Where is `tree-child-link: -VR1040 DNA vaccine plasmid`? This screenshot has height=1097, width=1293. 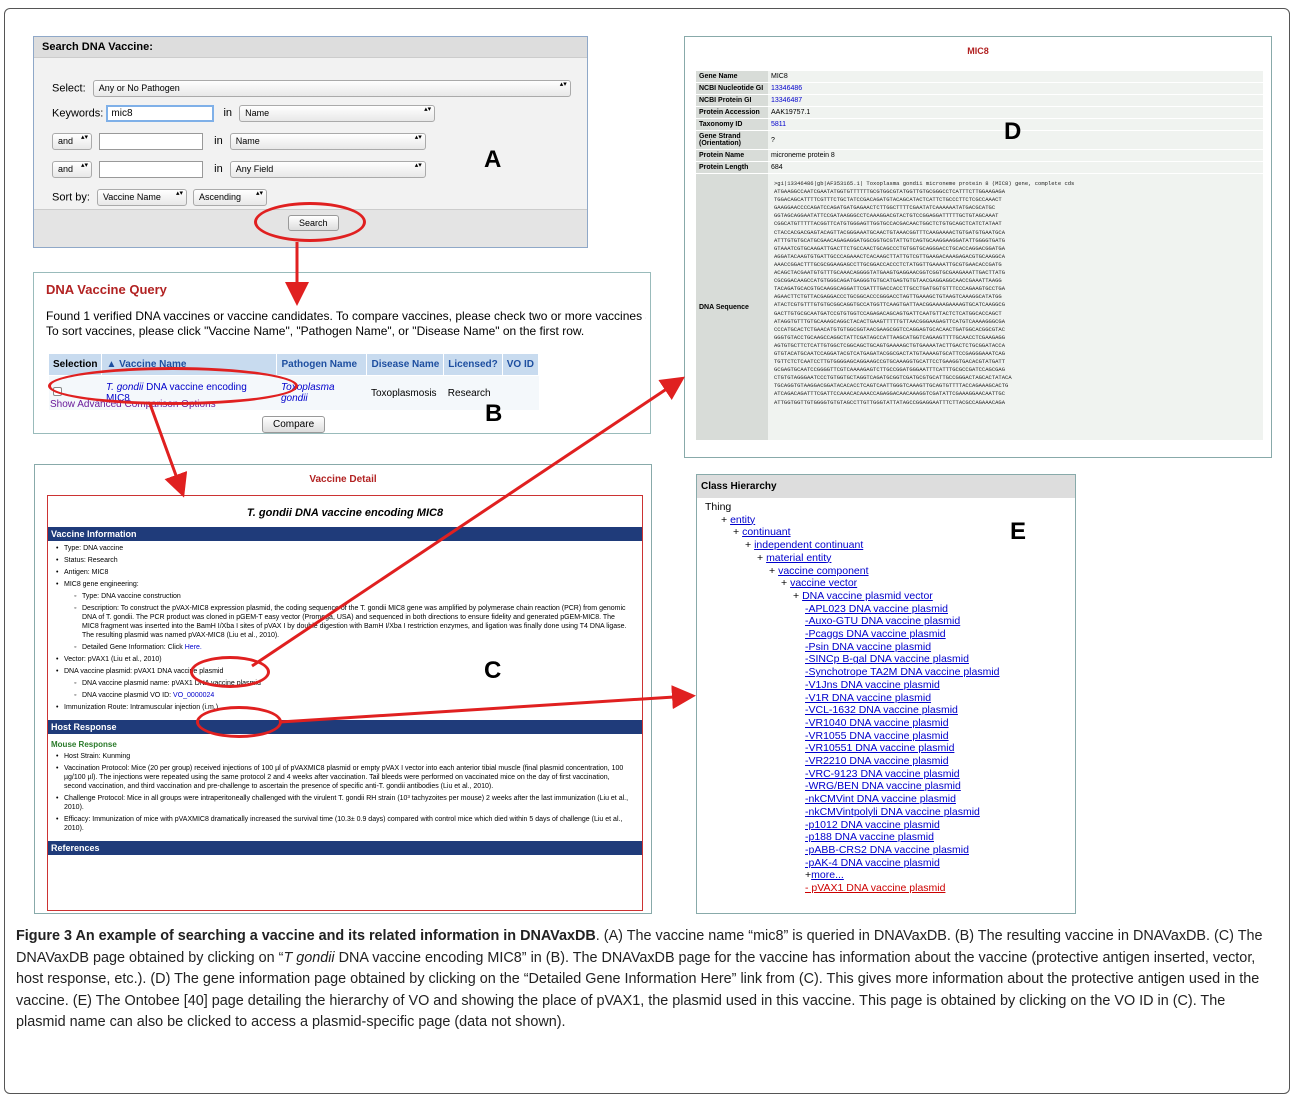 tree-child-link: -VR1040 DNA vaccine plasmid is located at coordinates (877, 723).